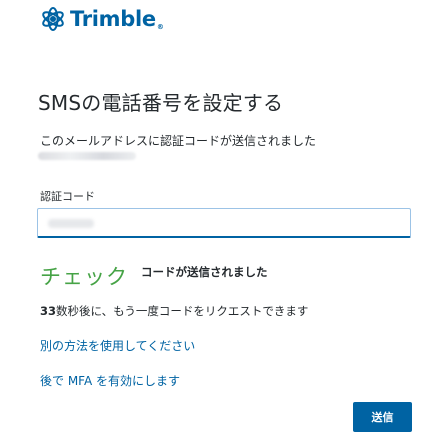 Image resolution: width=440 pixels, height=440 pixels. I want to click on resend-text: 数秒後に、もう一度コードをリクエストできます, so click(182, 311).